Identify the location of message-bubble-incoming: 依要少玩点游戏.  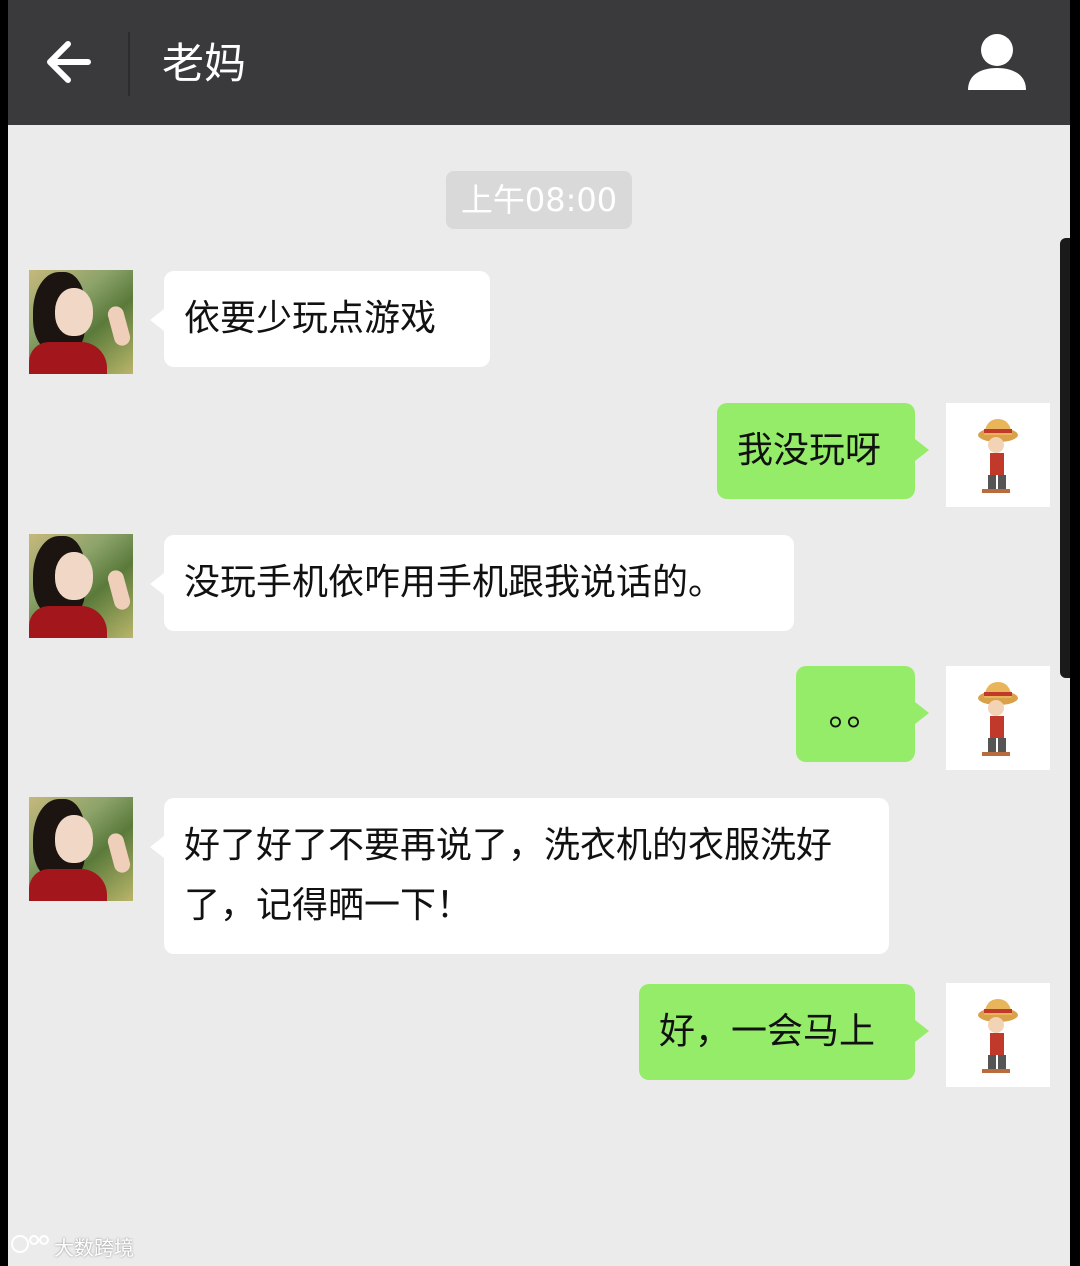
(320, 319).